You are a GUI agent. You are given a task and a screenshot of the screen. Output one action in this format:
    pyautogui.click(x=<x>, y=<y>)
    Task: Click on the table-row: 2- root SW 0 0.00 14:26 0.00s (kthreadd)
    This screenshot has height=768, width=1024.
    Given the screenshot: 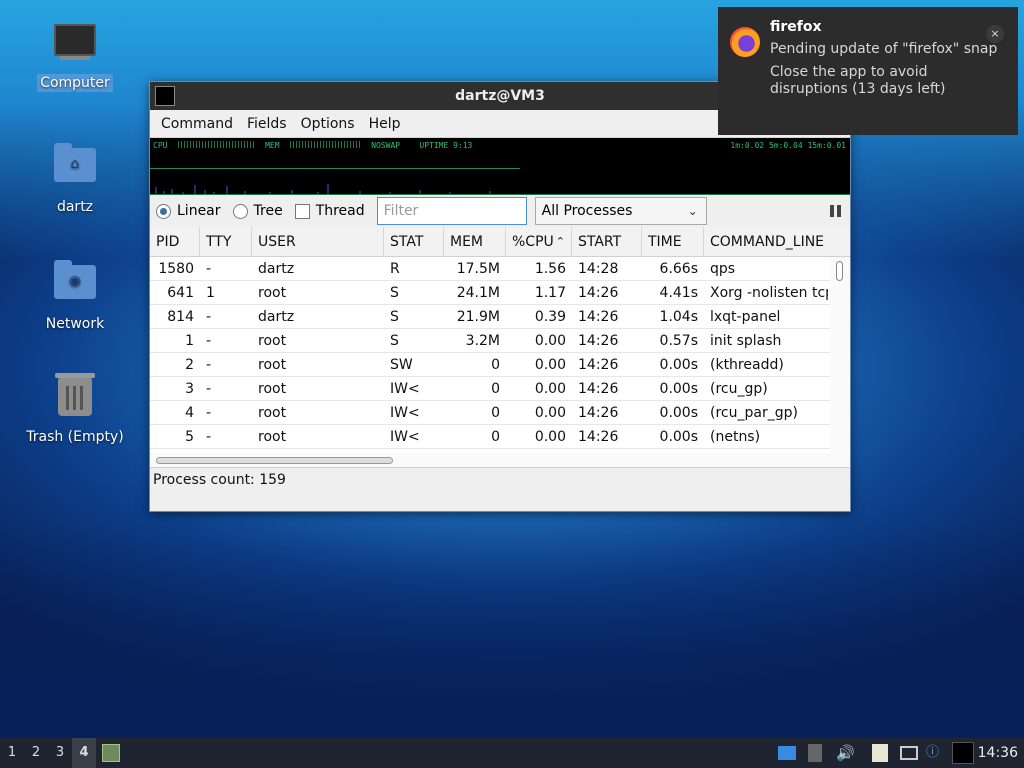 What is the action you would take?
    pyautogui.click(x=490, y=365)
    